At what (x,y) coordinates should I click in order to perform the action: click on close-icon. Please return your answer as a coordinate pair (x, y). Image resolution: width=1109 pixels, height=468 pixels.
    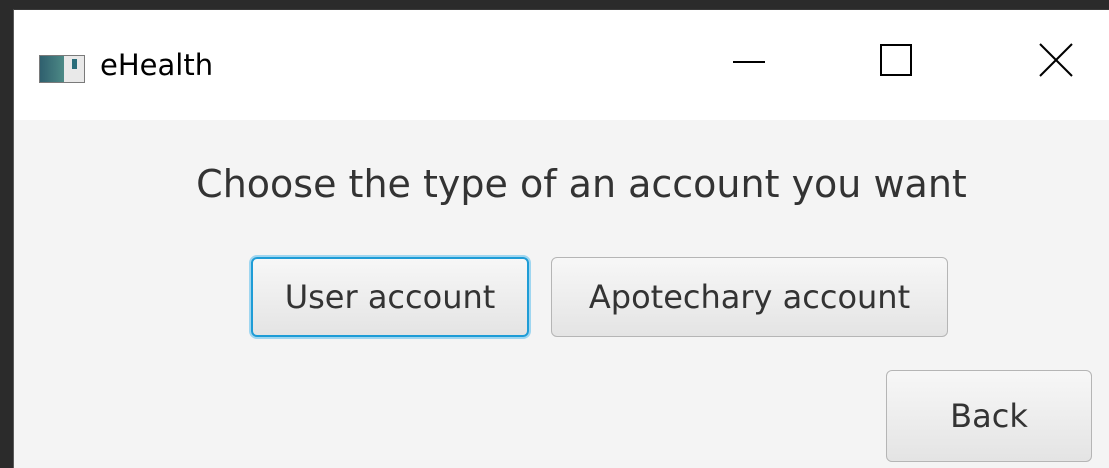
    Looking at the image, I should click on (1056, 60).